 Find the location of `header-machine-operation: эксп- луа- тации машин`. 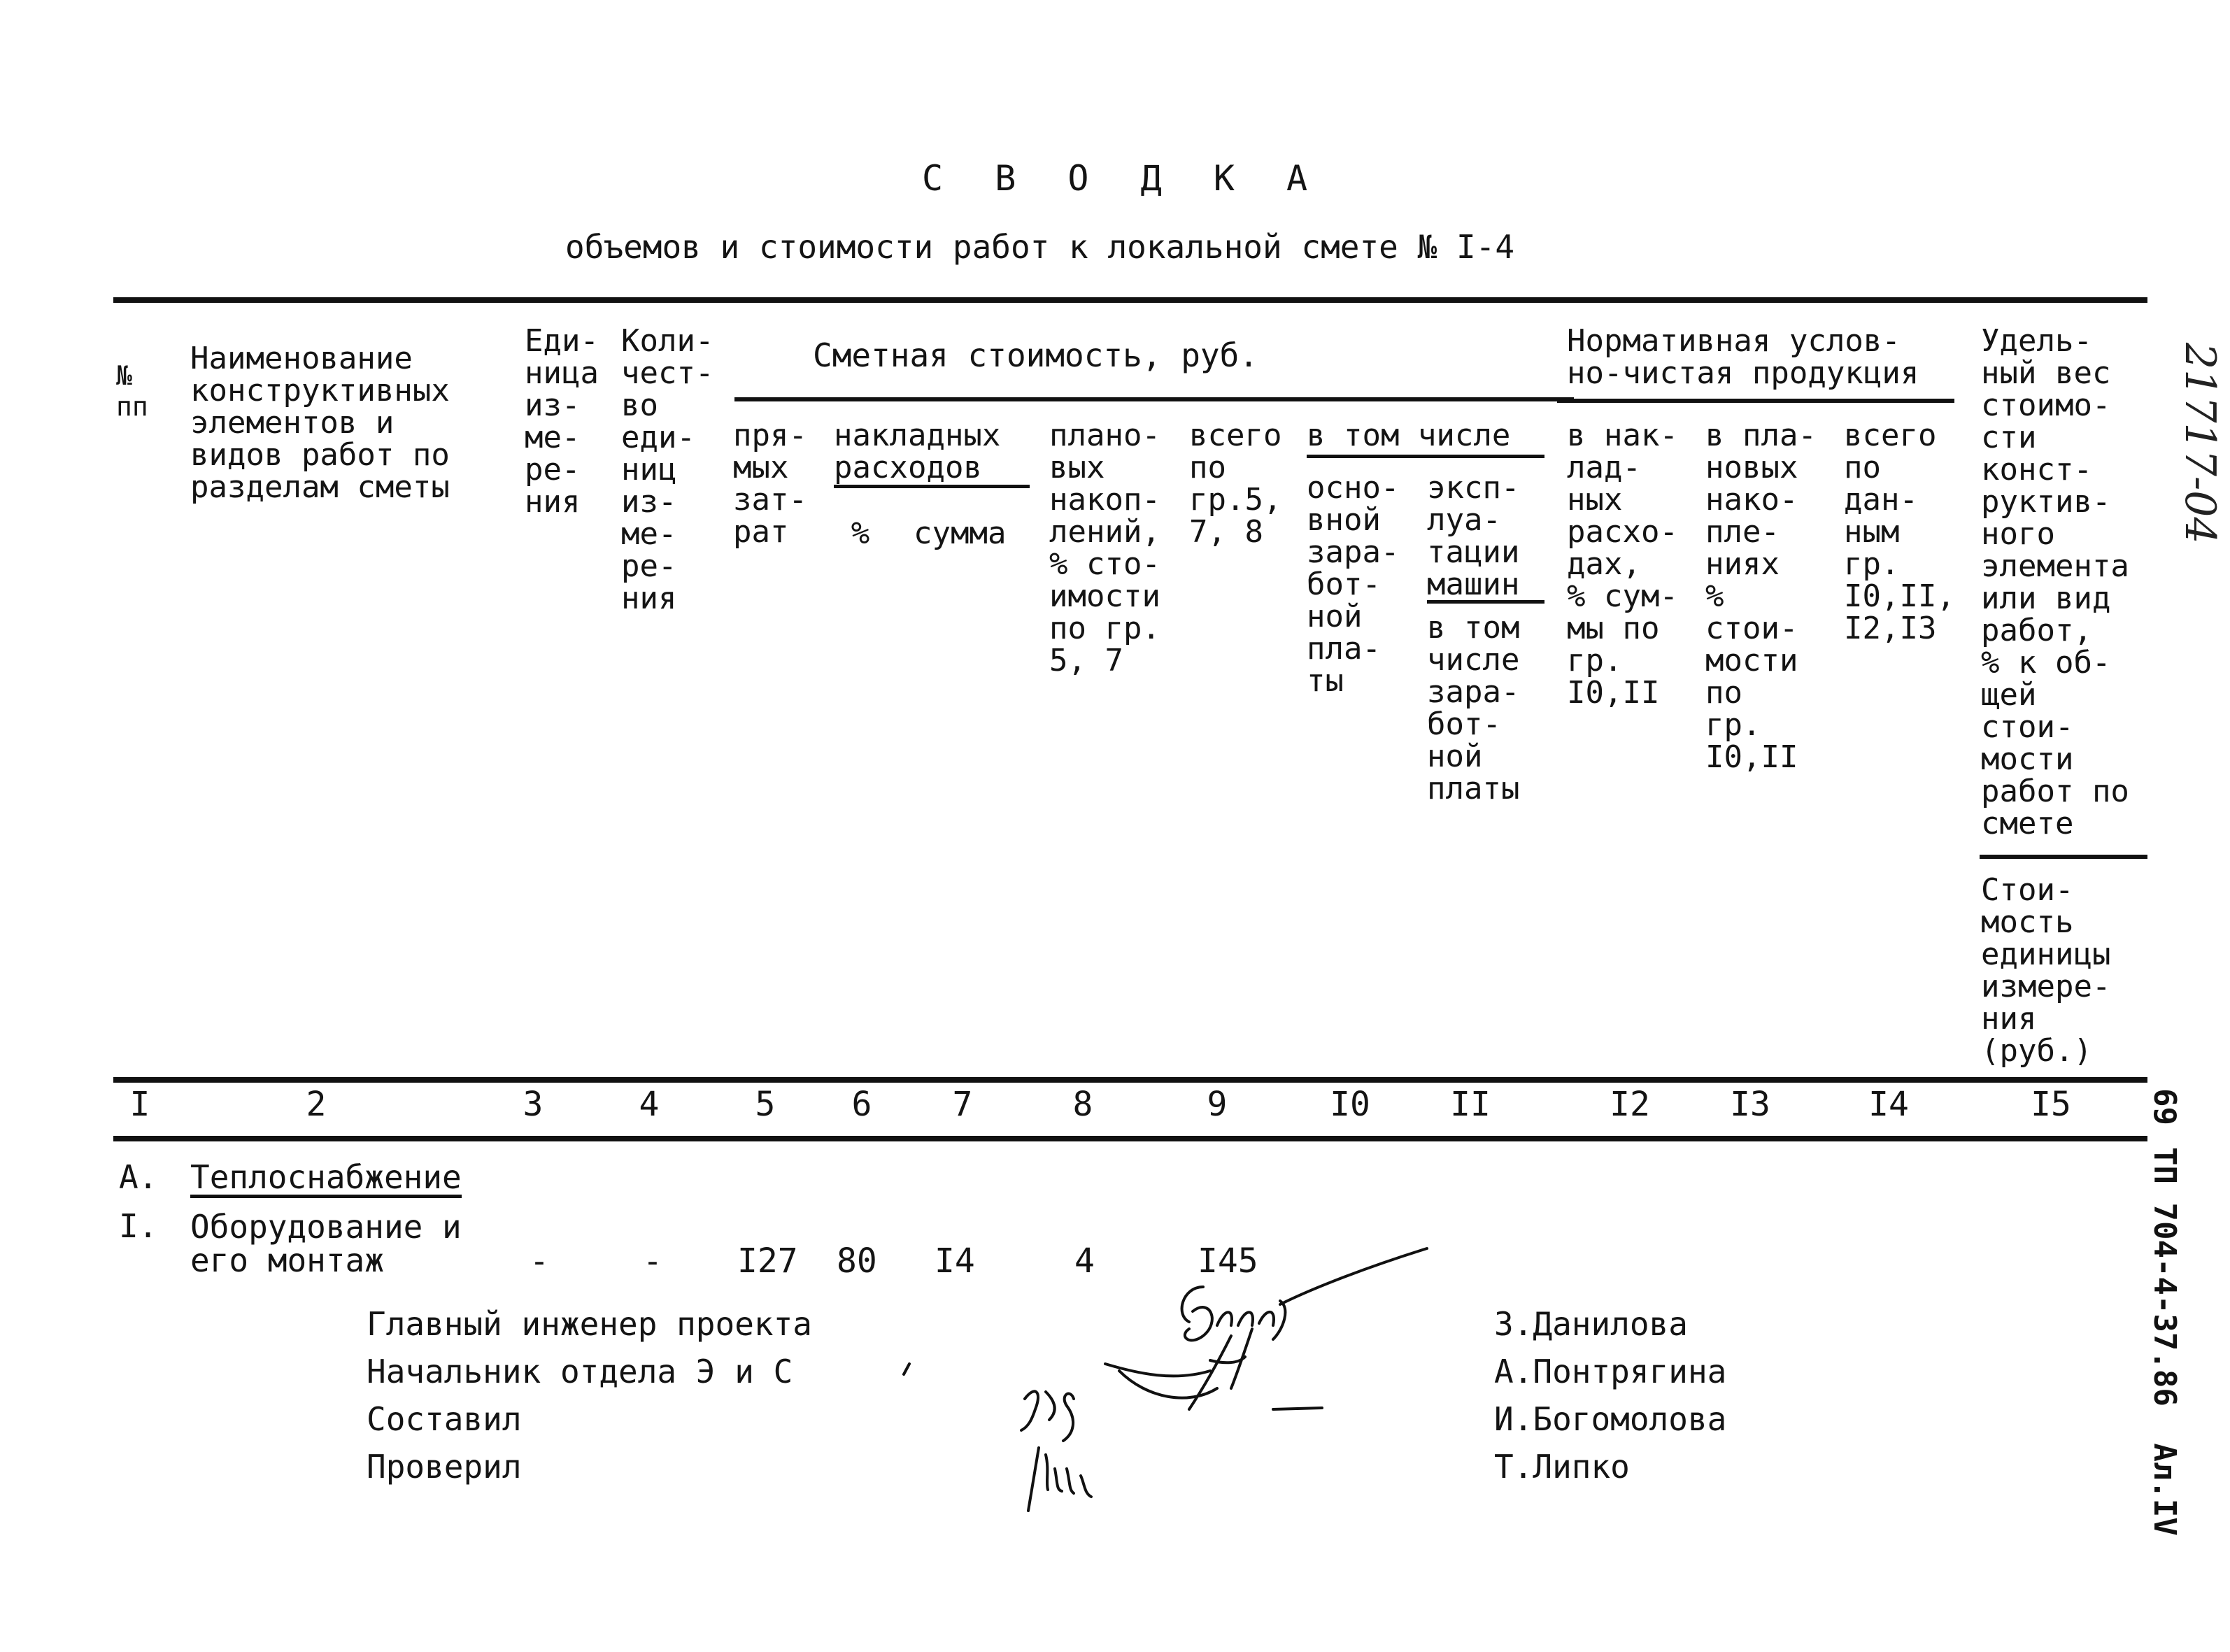

header-machine-operation: эксп- луа- тации машин is located at coordinates (1473, 536).